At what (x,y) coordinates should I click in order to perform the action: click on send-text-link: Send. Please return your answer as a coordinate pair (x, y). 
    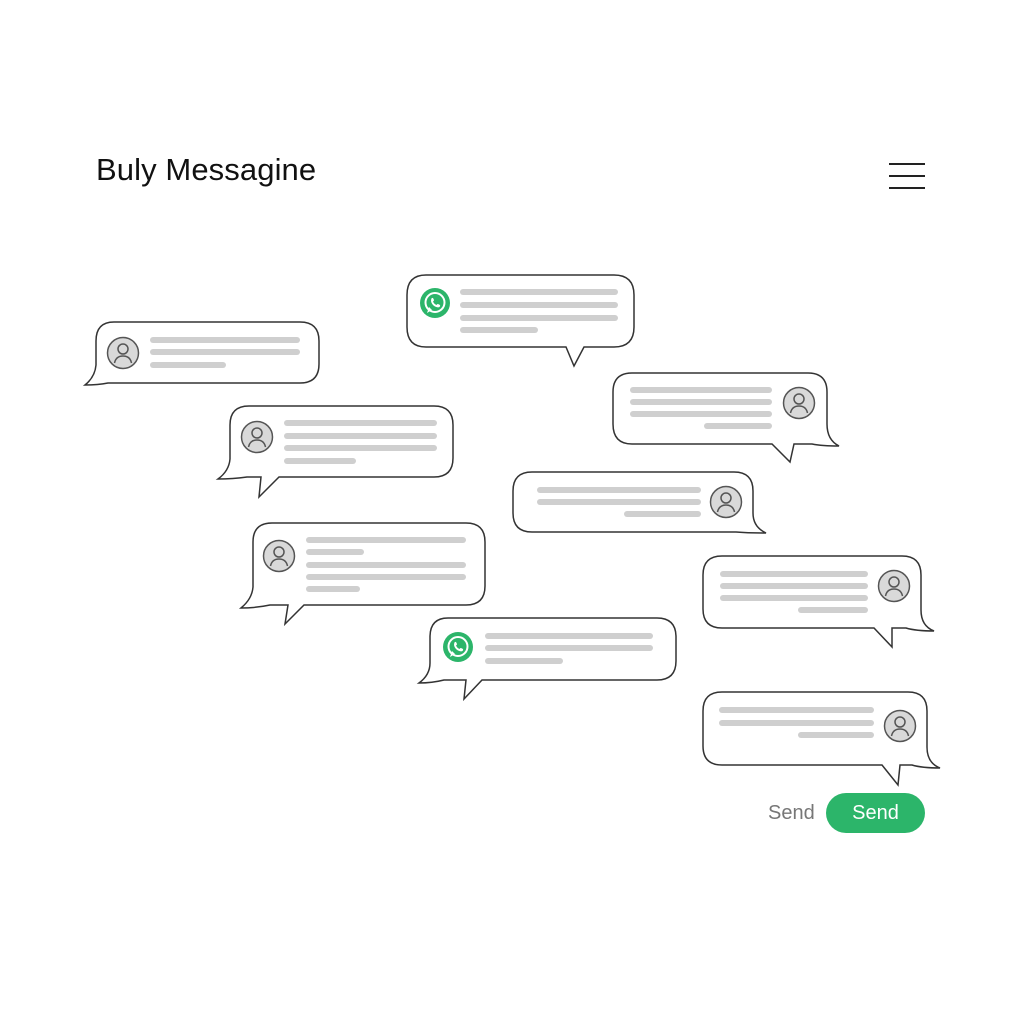
    Looking at the image, I should click on (791, 813).